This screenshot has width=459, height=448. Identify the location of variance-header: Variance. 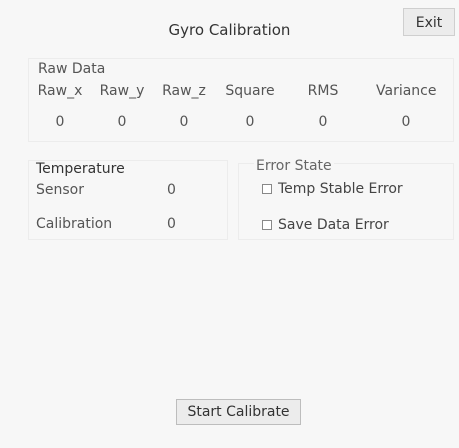
(406, 91).